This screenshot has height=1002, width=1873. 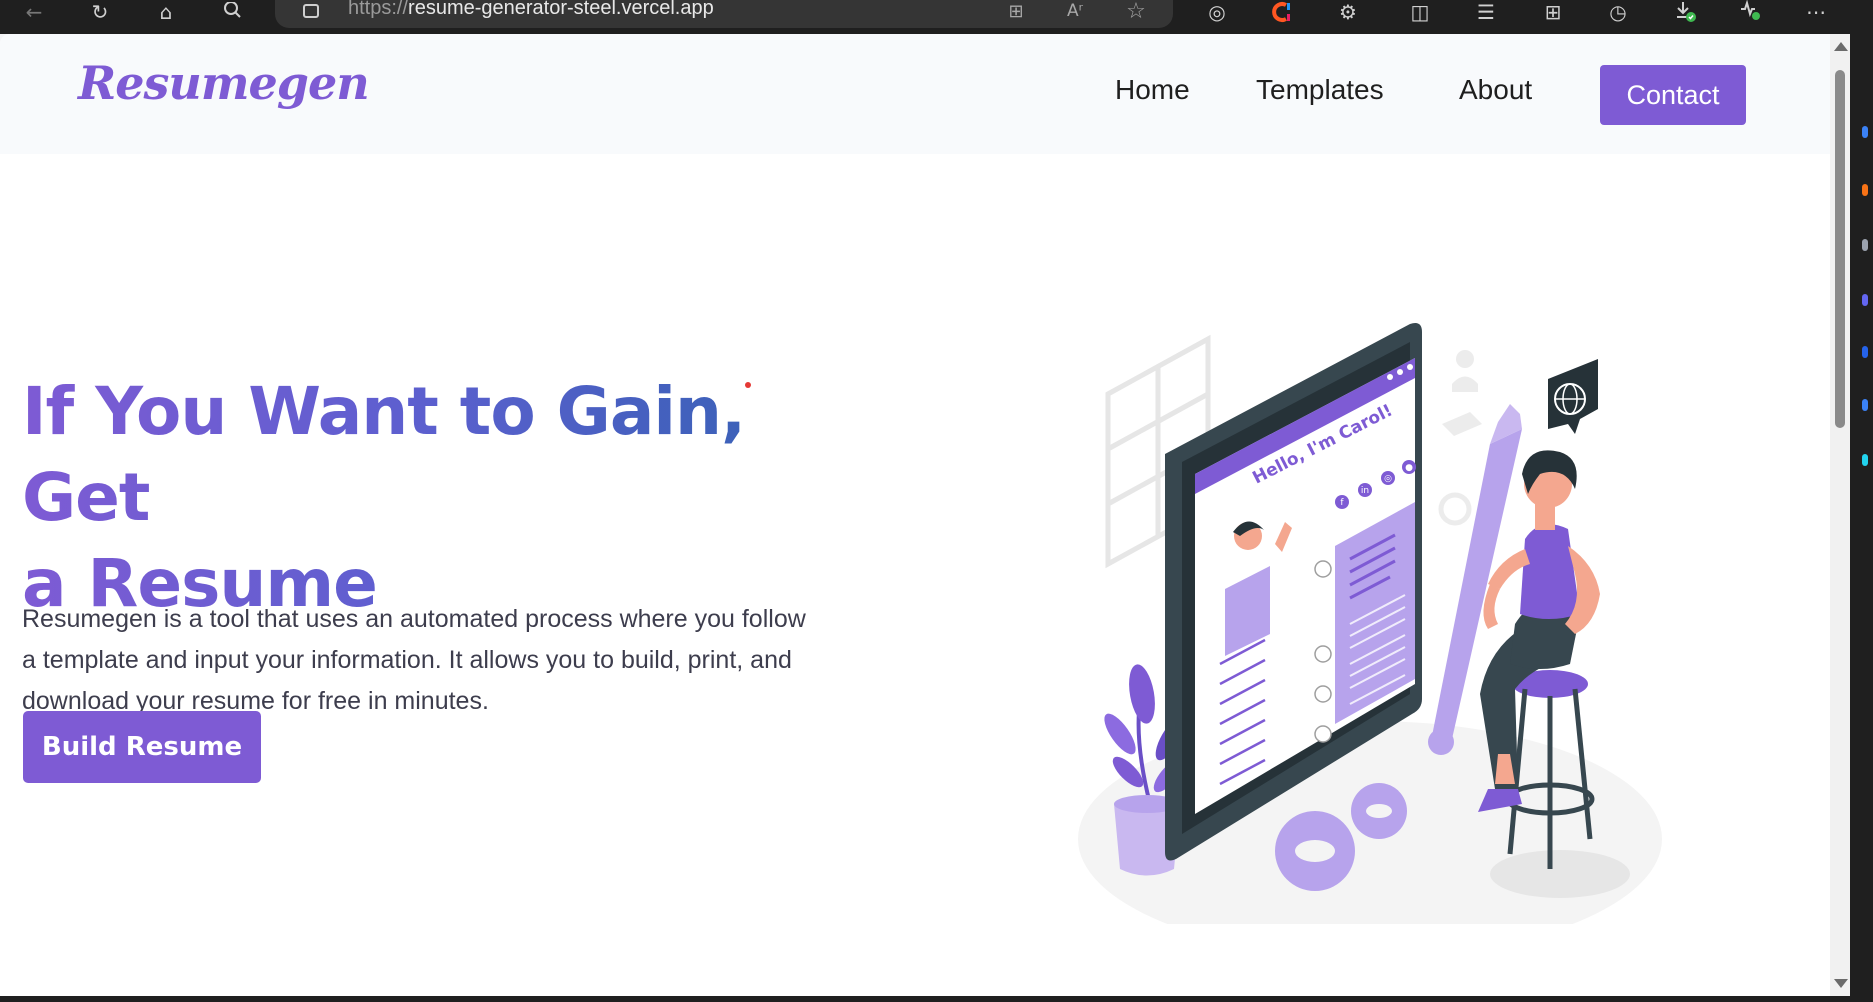 I want to click on read-aloud-icon: Aʳ, so click(x=1075, y=11).